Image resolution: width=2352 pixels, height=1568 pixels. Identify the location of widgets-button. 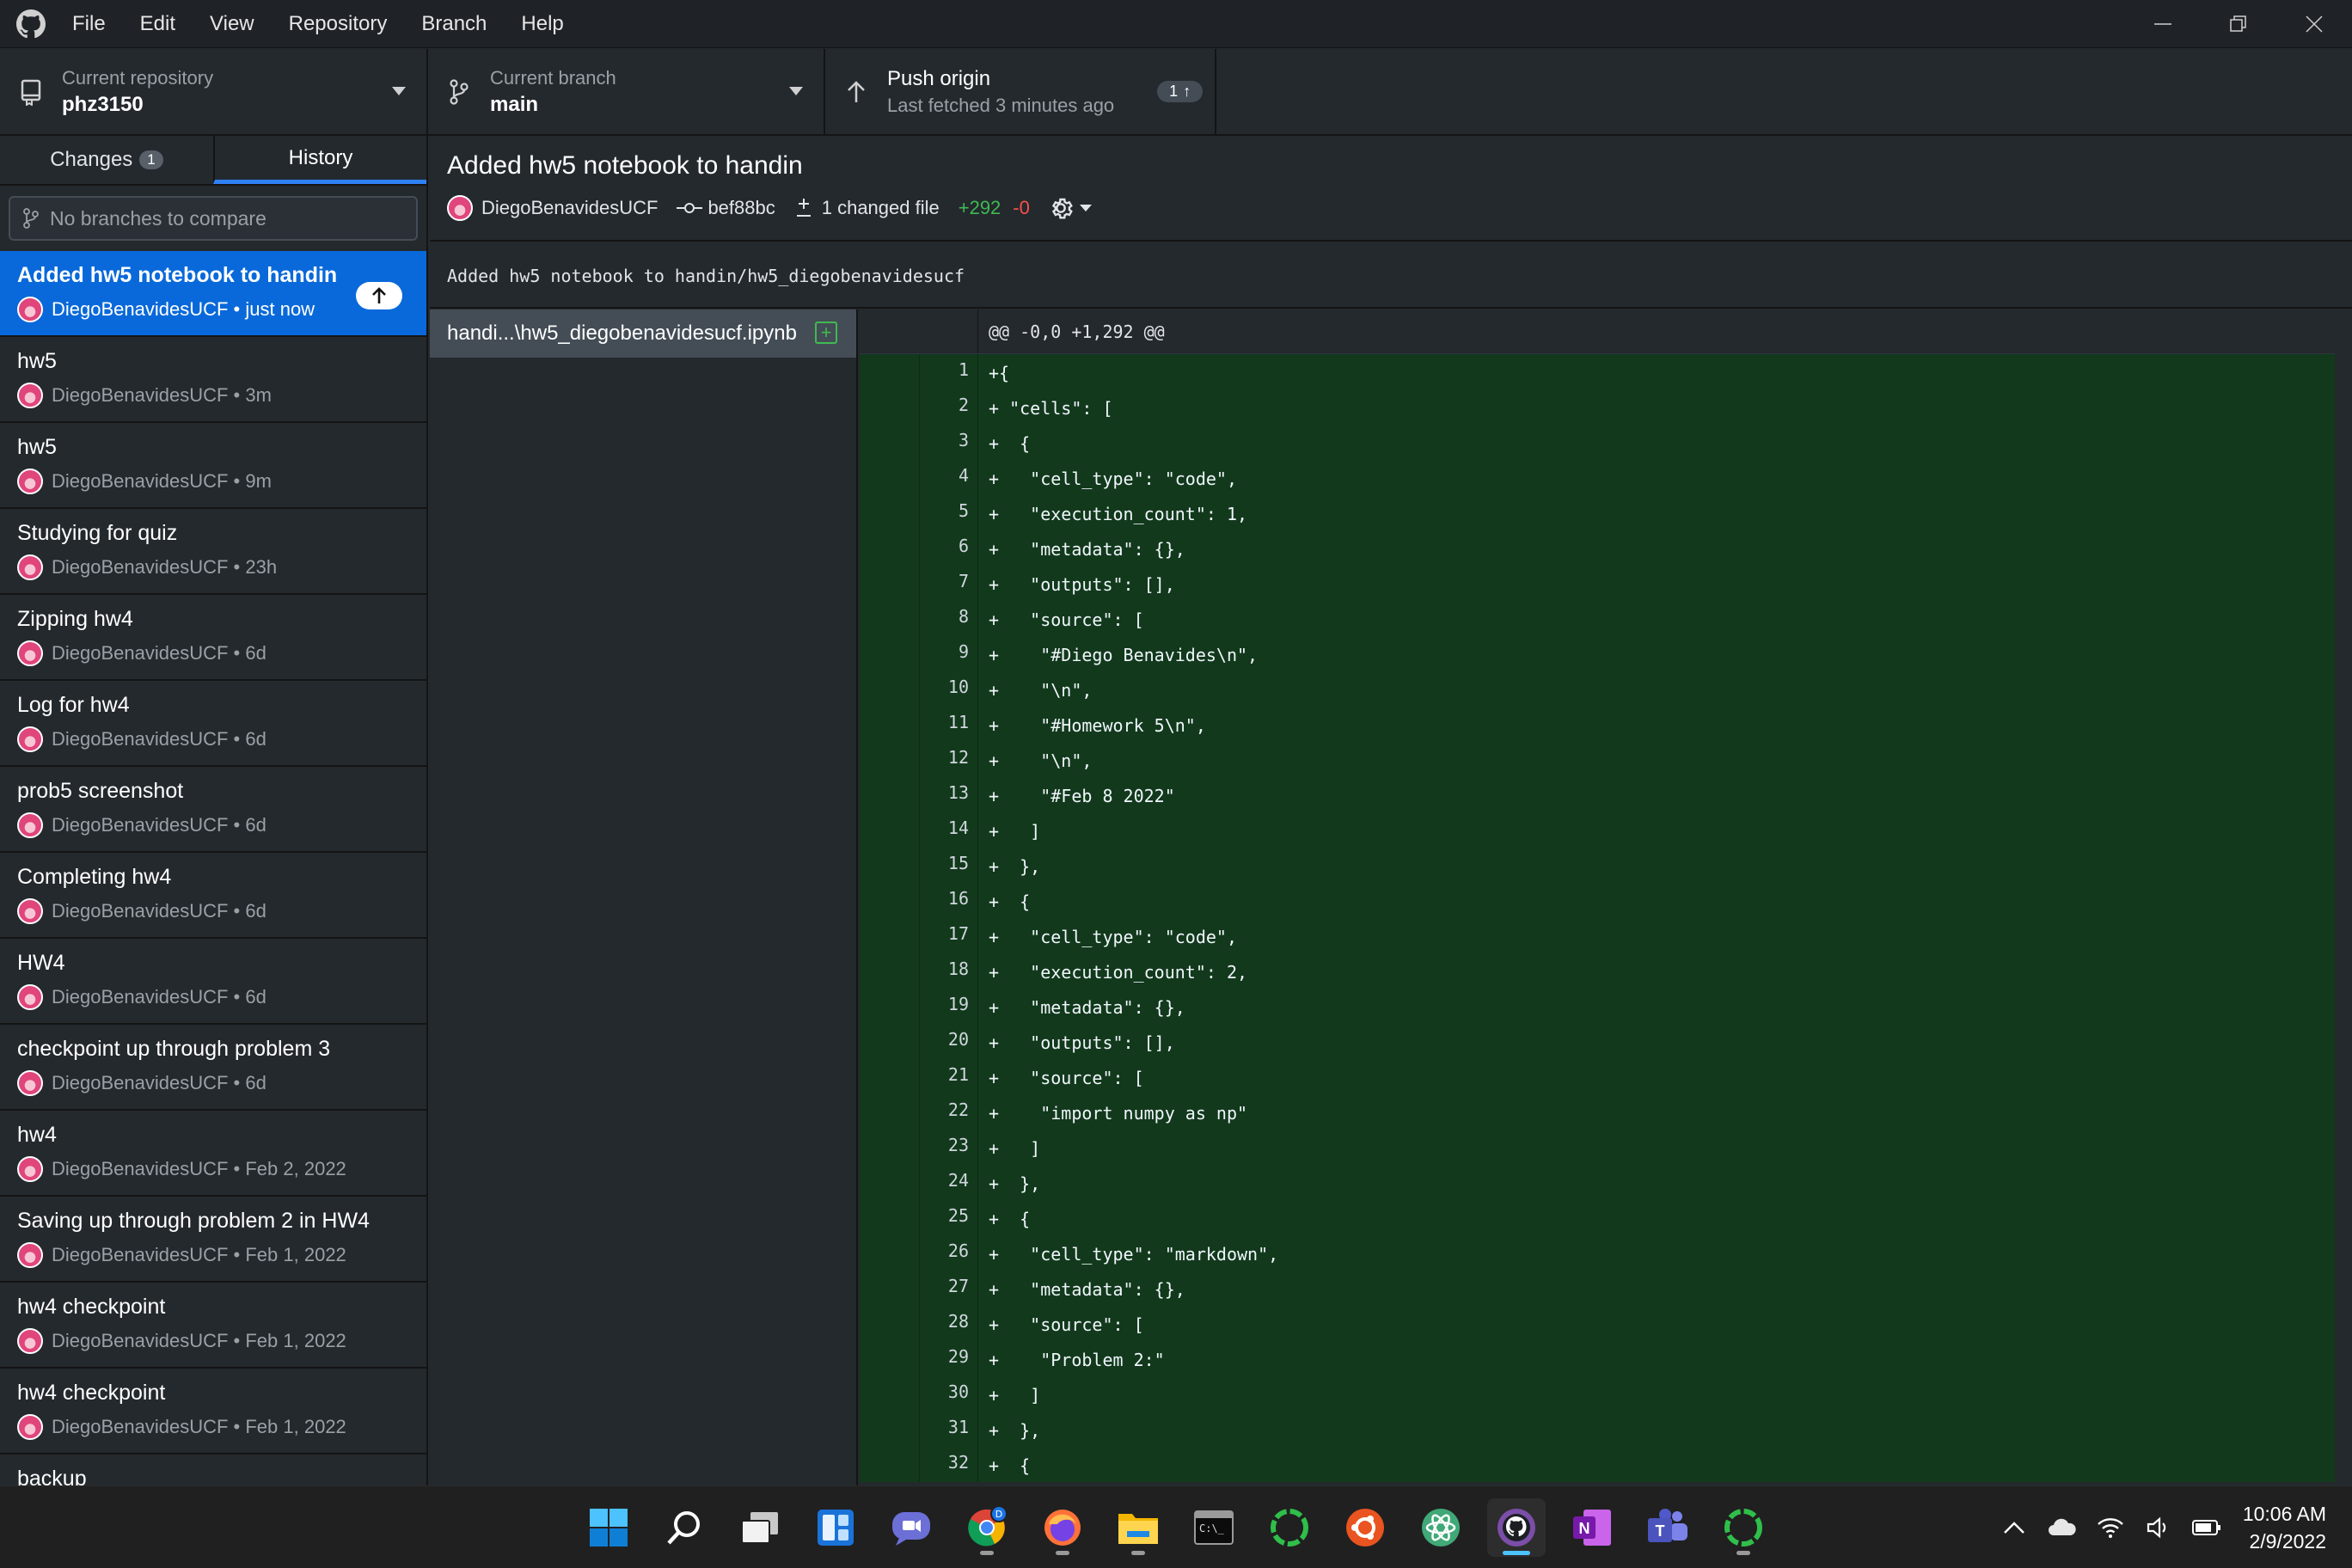
(835, 1527).